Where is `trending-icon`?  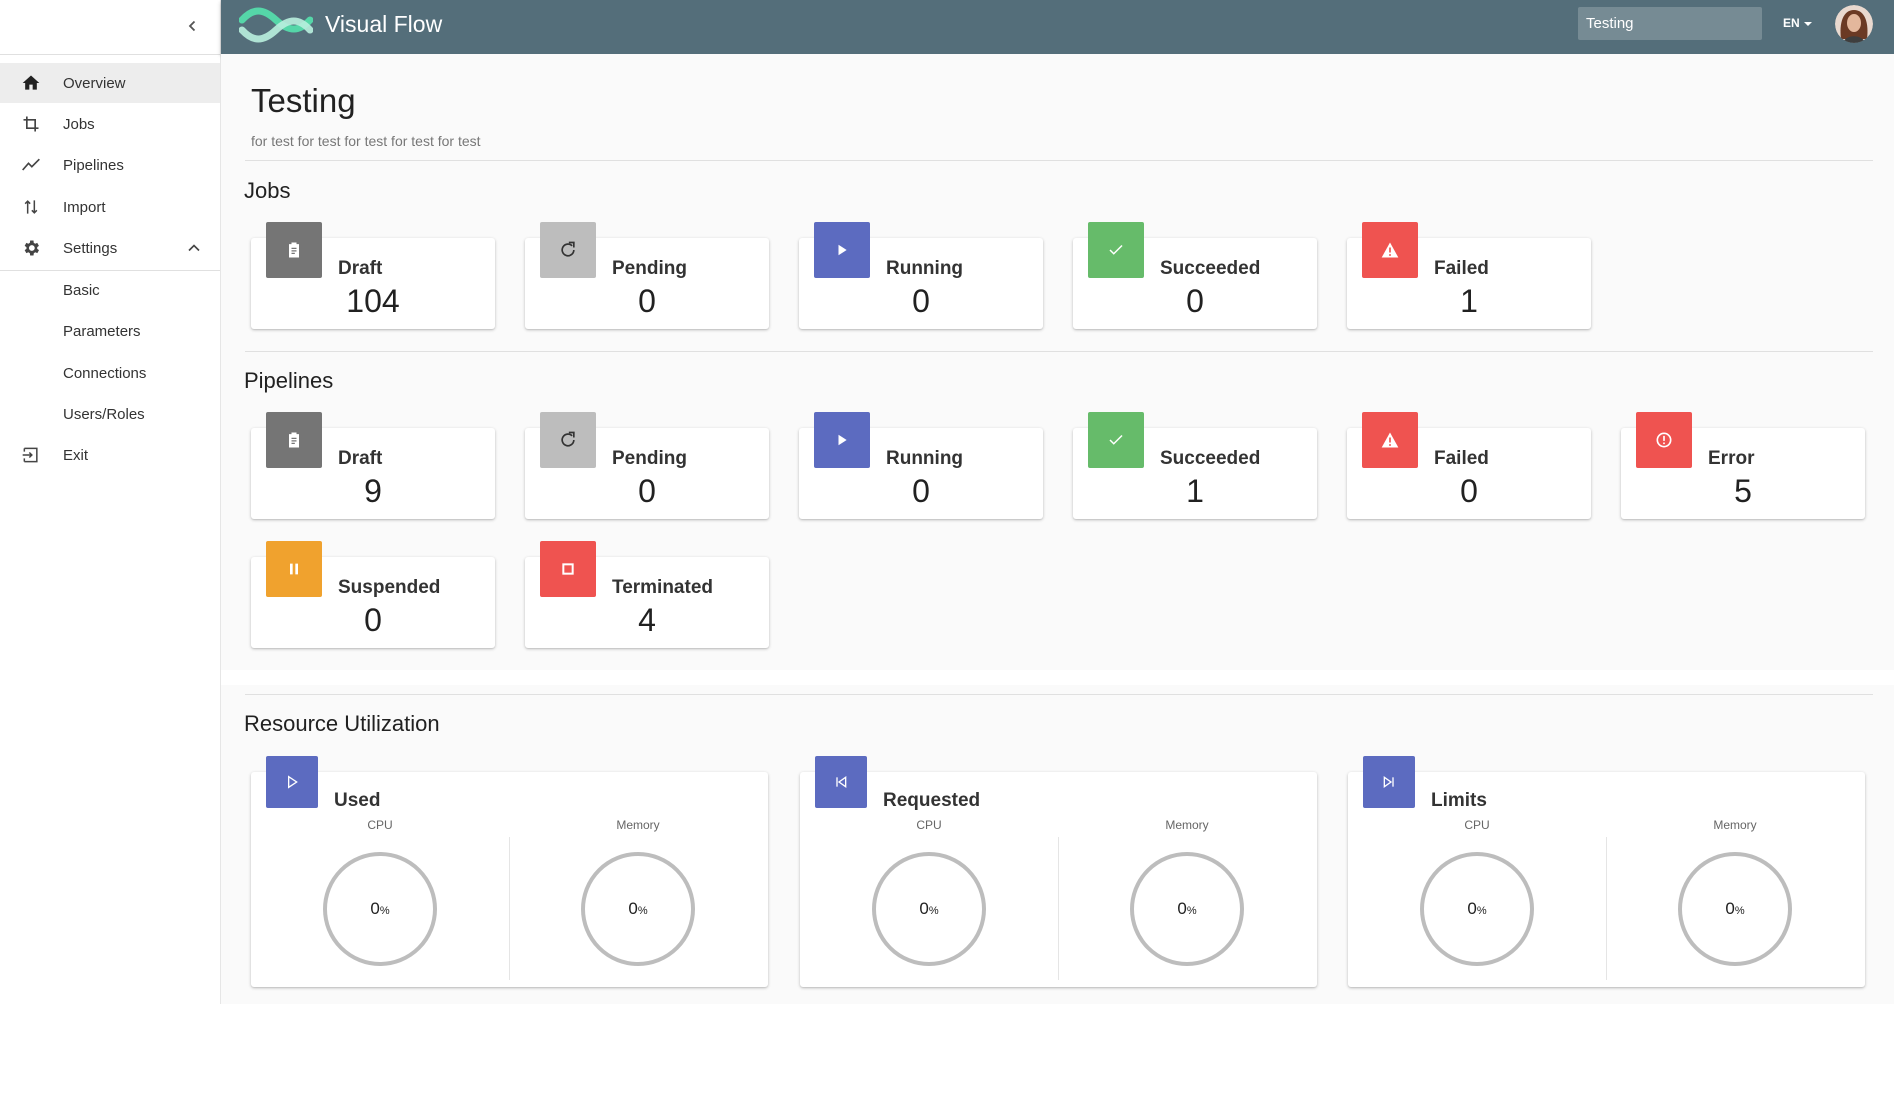
trending-icon is located at coordinates (31, 165).